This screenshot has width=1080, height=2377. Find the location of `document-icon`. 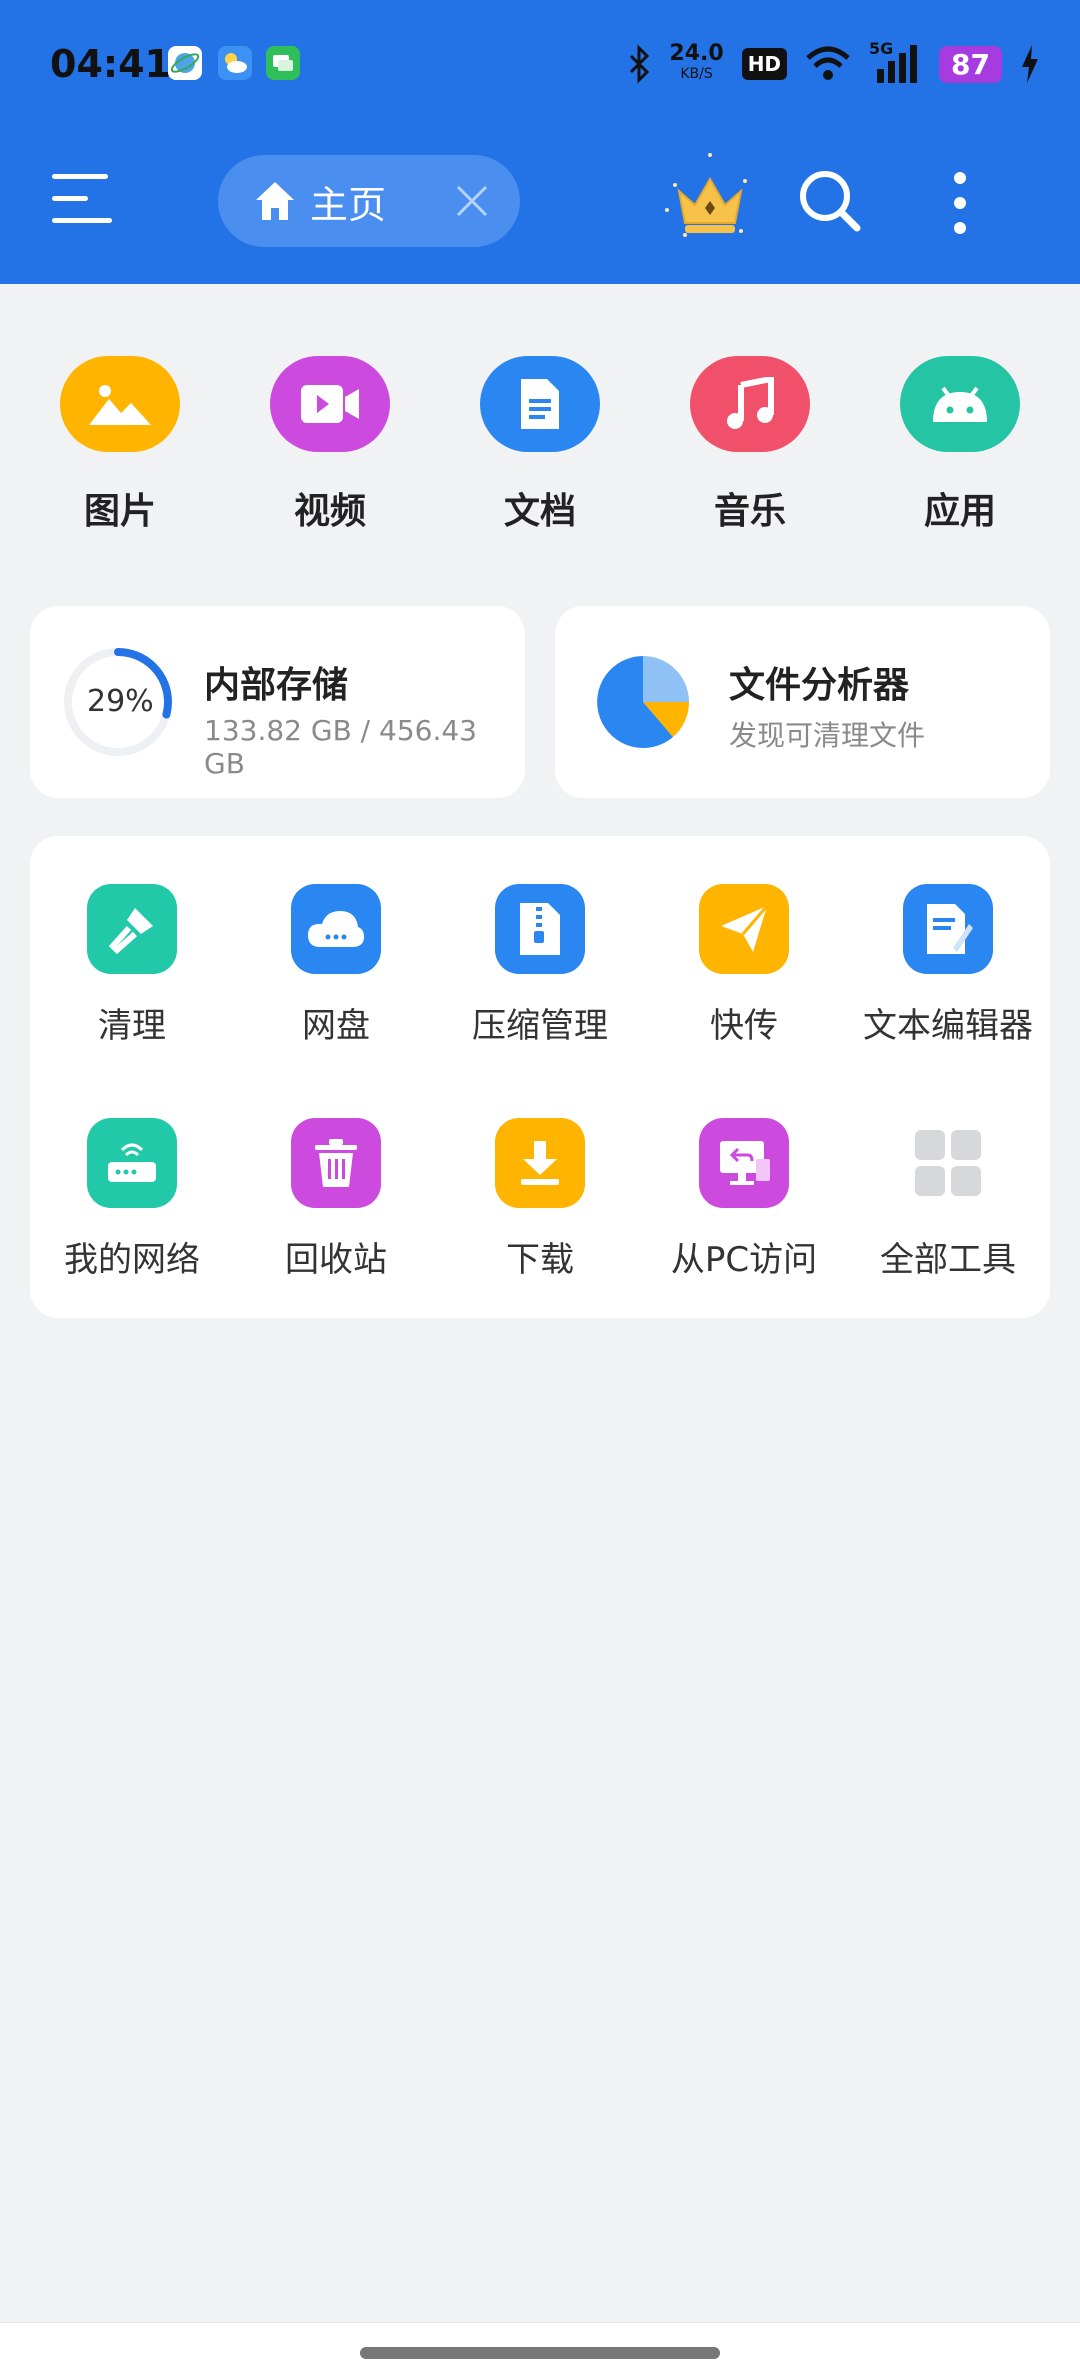

document-icon is located at coordinates (540, 404).